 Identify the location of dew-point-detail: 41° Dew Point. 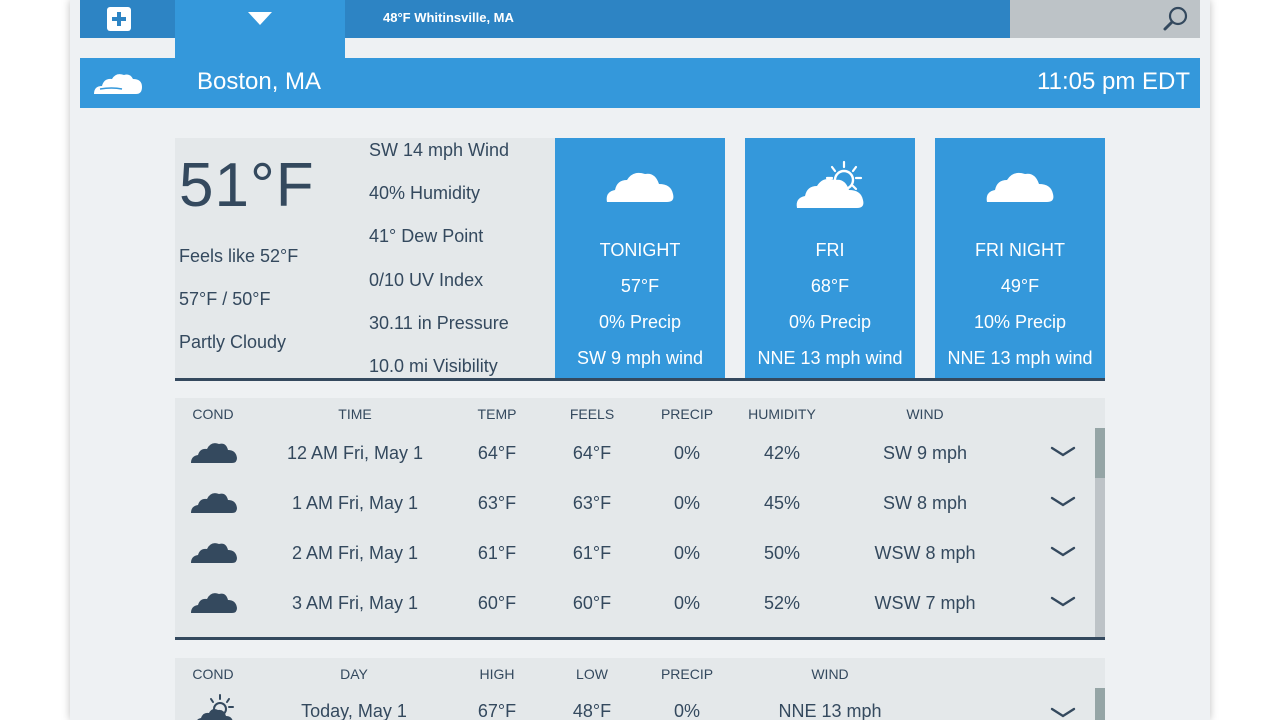
(426, 236).